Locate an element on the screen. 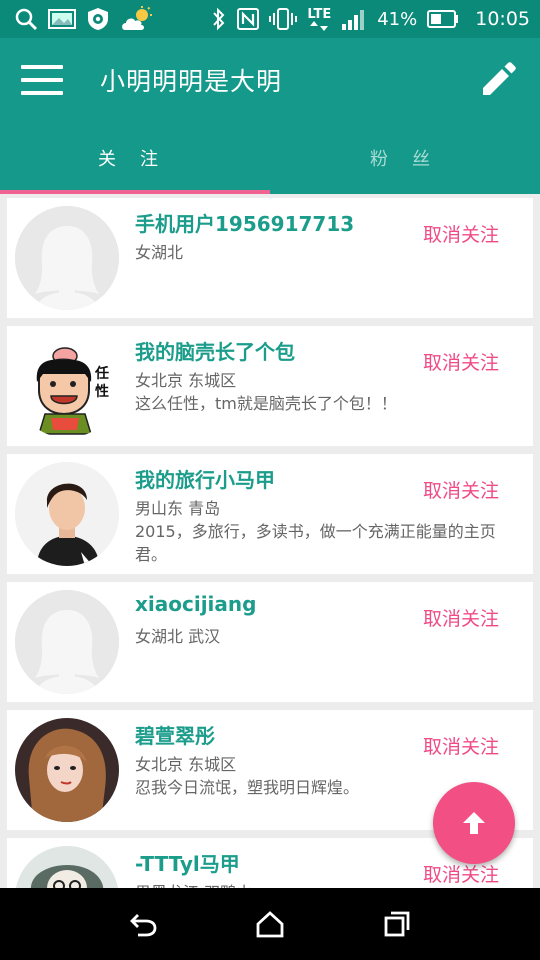 The width and height of the screenshot is (540, 960). menu-button is located at coordinates (42, 80).